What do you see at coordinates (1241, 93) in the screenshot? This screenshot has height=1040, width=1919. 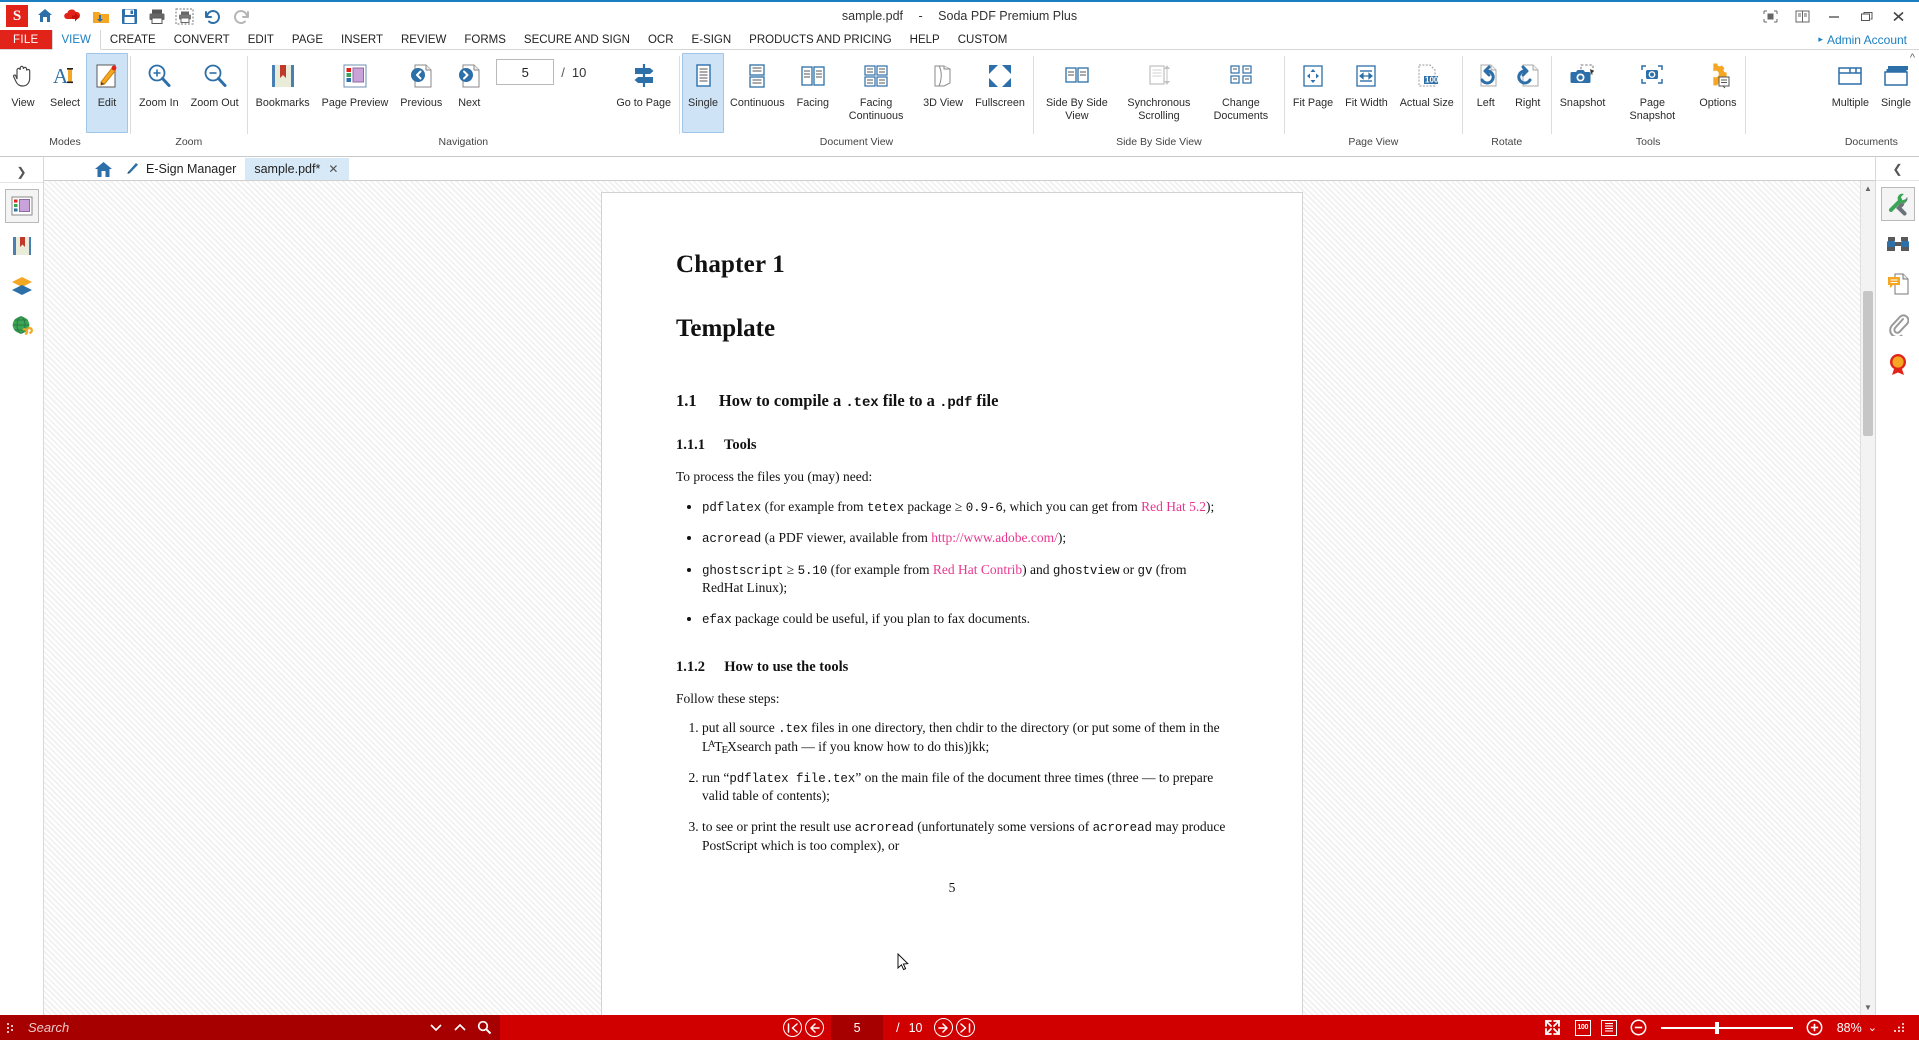 I see `change-documents-button: Change Documents` at bounding box center [1241, 93].